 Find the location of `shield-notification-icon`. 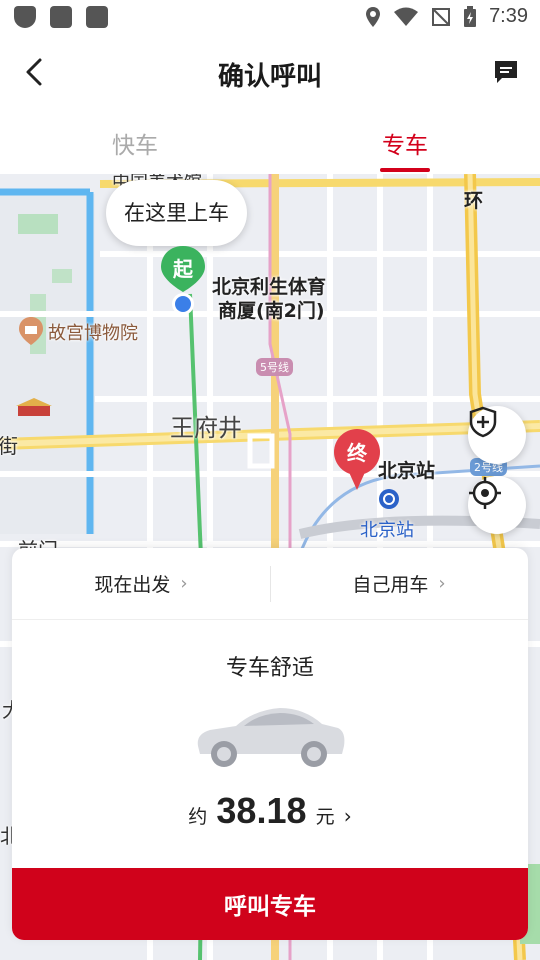

shield-notification-icon is located at coordinates (25, 17).